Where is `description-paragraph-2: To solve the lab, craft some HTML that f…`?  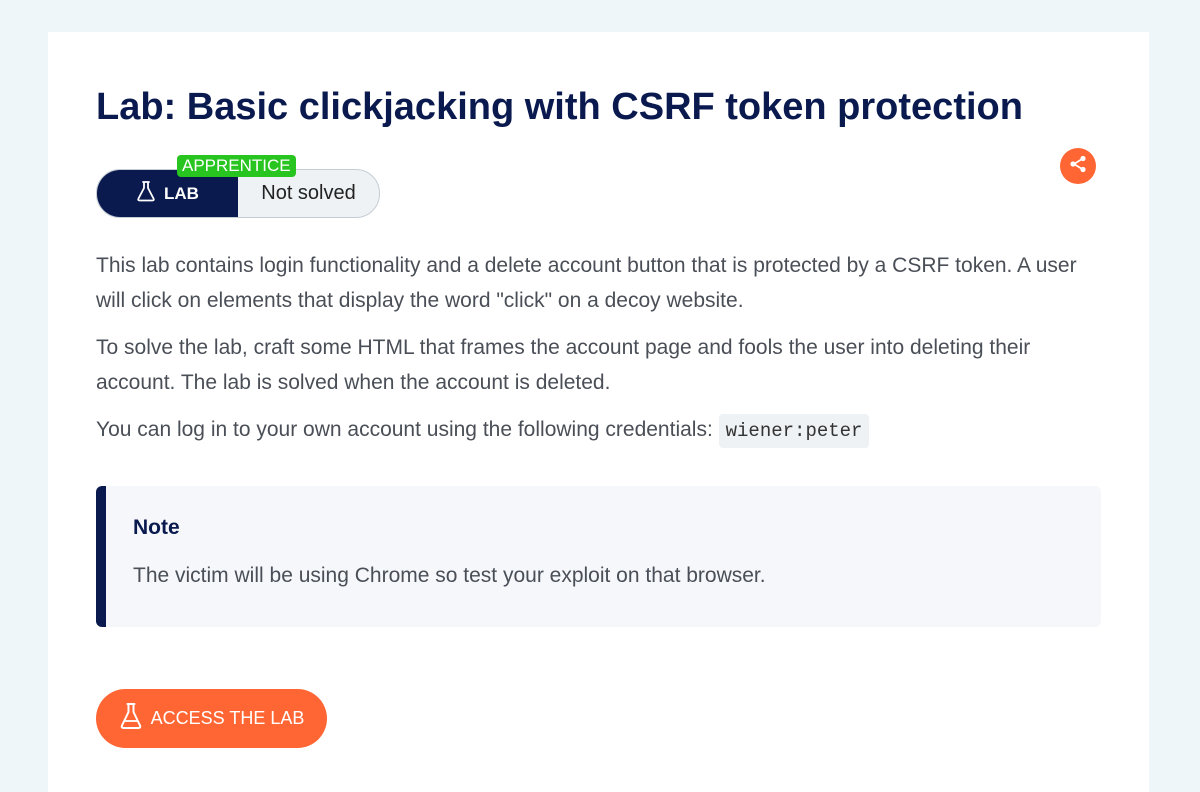 description-paragraph-2: To solve the lab, craft some HTML that f… is located at coordinates (563, 365).